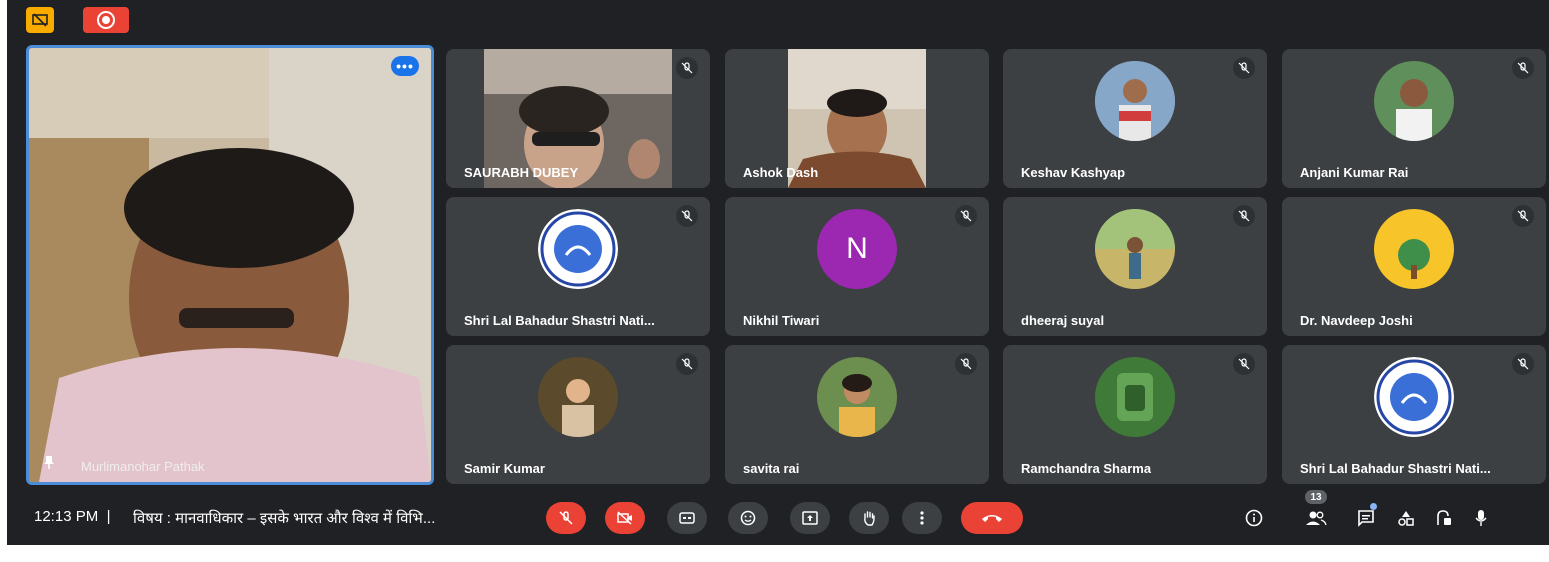 This screenshot has width=1549, height=562. I want to click on mic-status-icon, so click(1481, 518).